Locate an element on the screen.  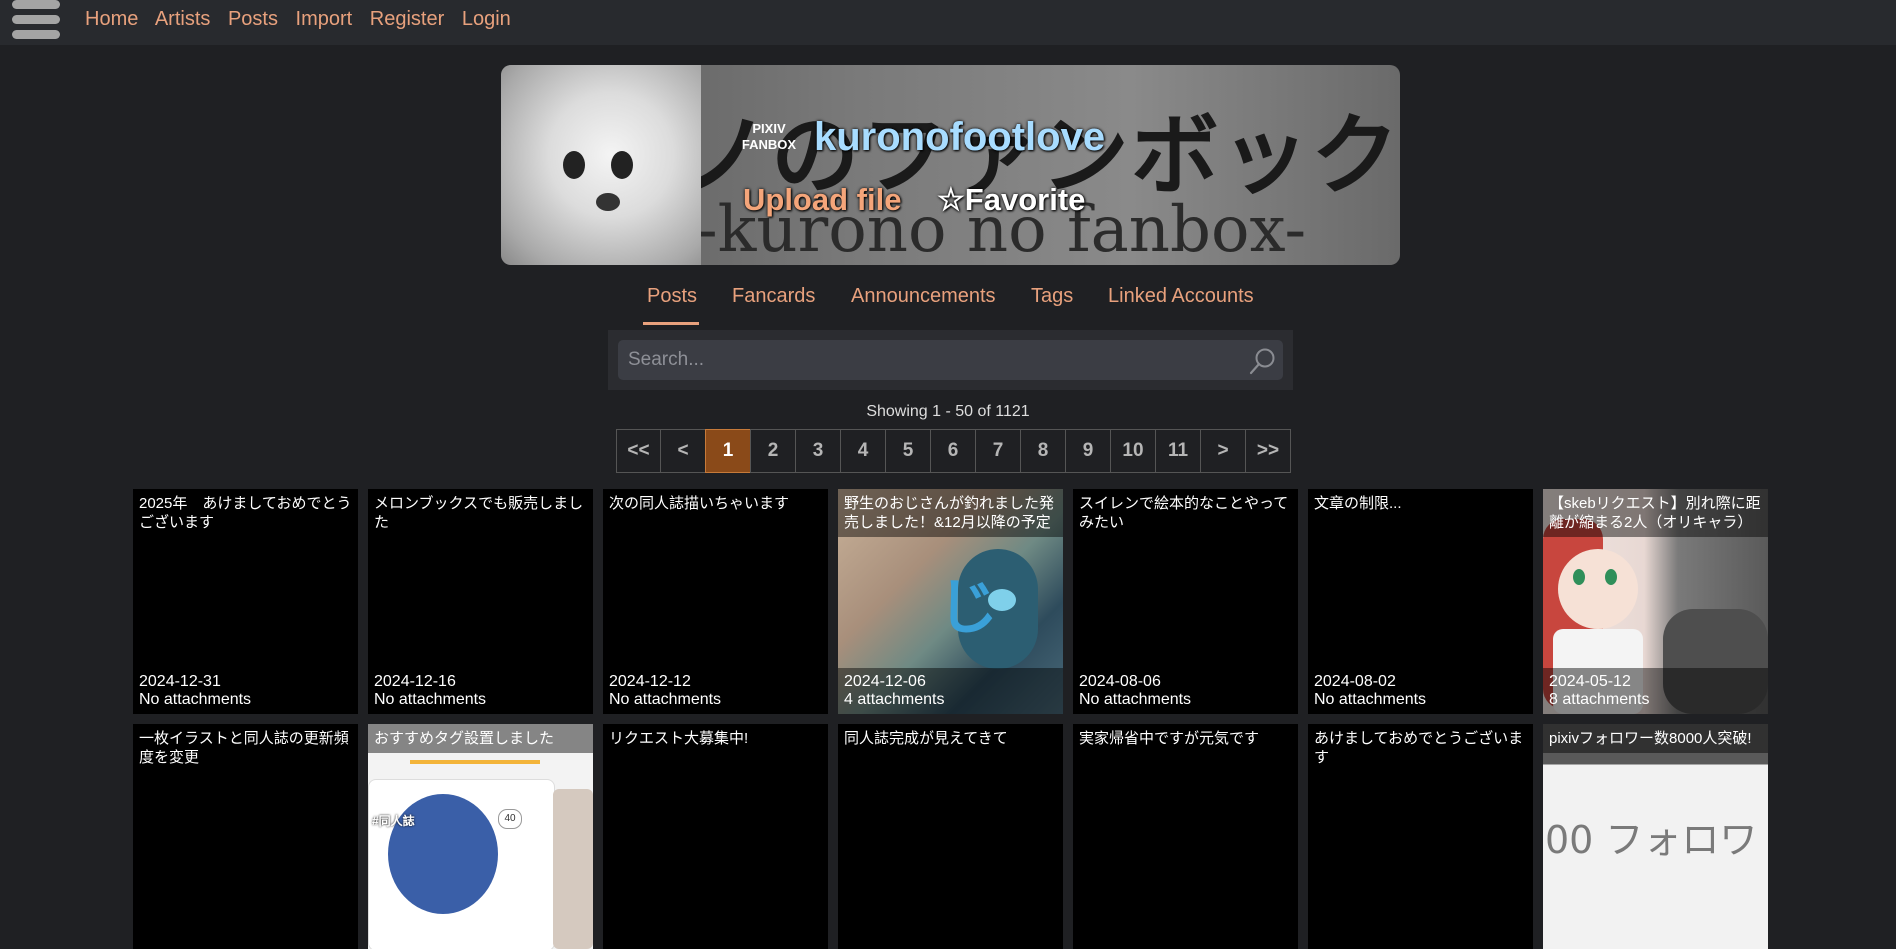
post-date: 2024-12-31 is located at coordinates (180, 681).